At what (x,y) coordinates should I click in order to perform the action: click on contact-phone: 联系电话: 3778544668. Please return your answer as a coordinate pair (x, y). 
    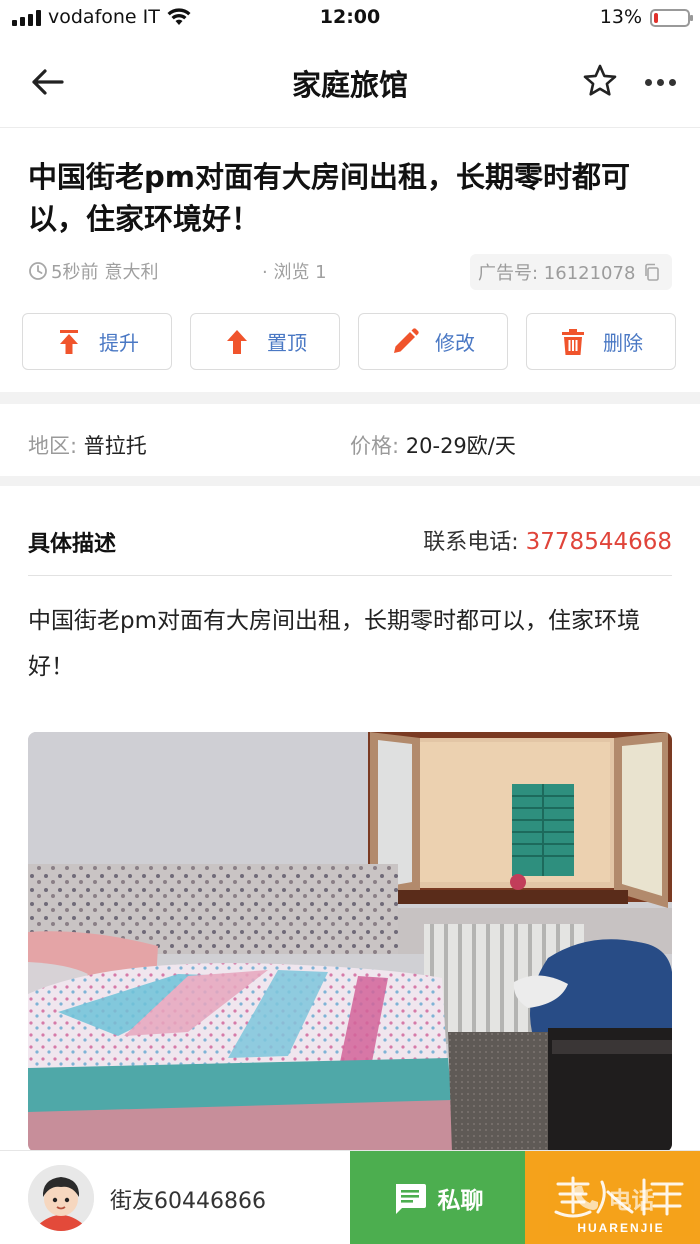
    Looking at the image, I should click on (547, 540).